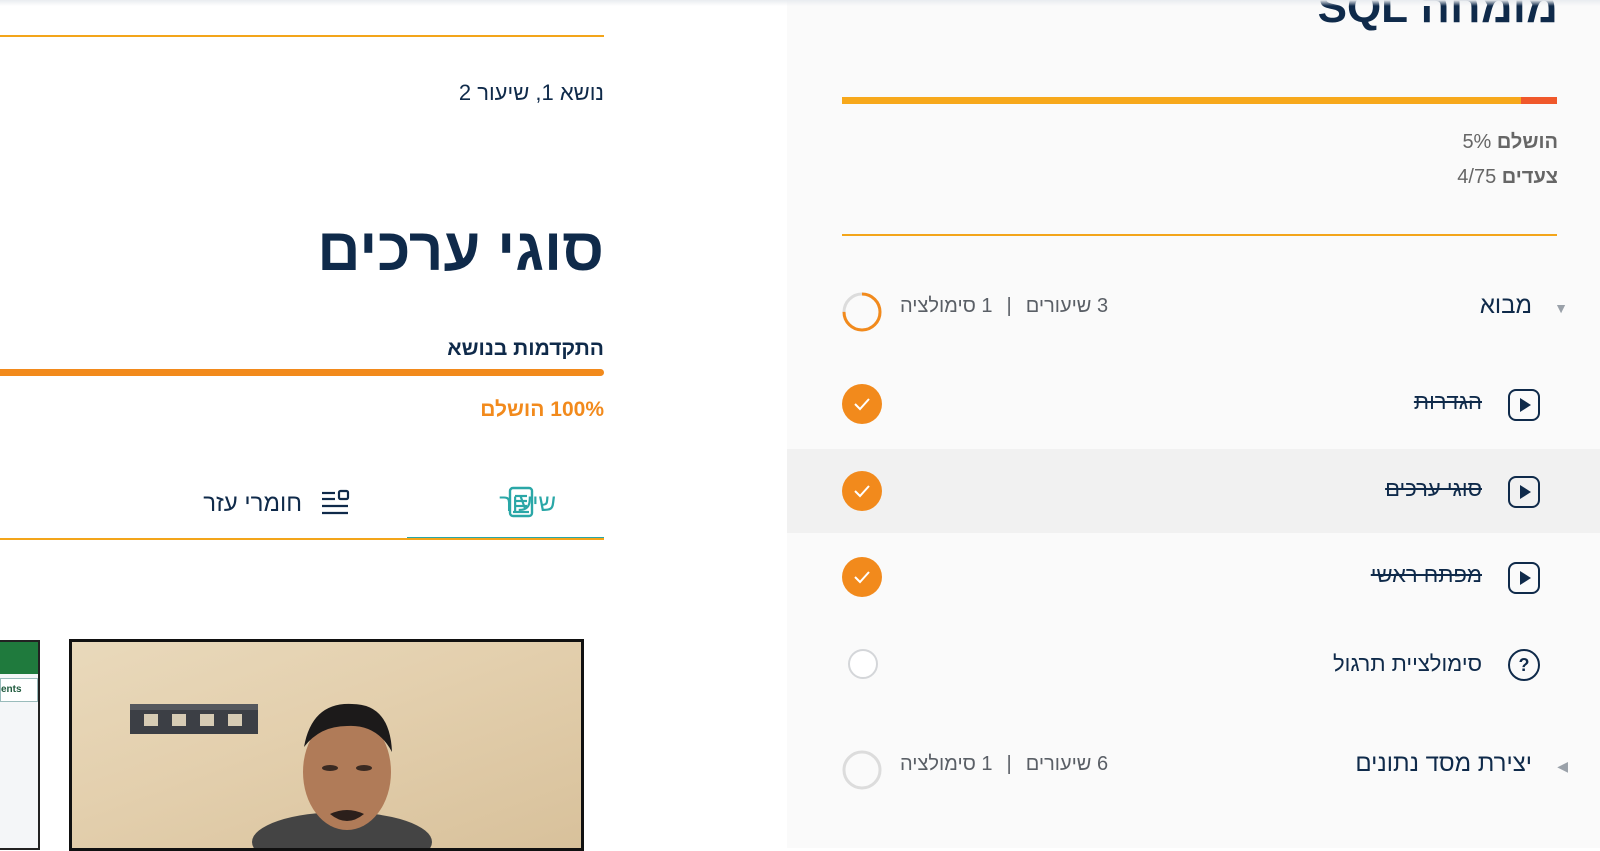  I want to click on tab-lesson: שיעור, so click(505, 509).